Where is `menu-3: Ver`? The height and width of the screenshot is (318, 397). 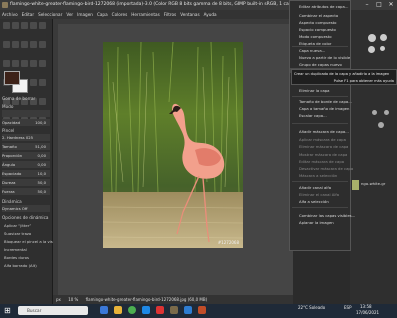 menu-3: Ver is located at coordinates (69, 14).